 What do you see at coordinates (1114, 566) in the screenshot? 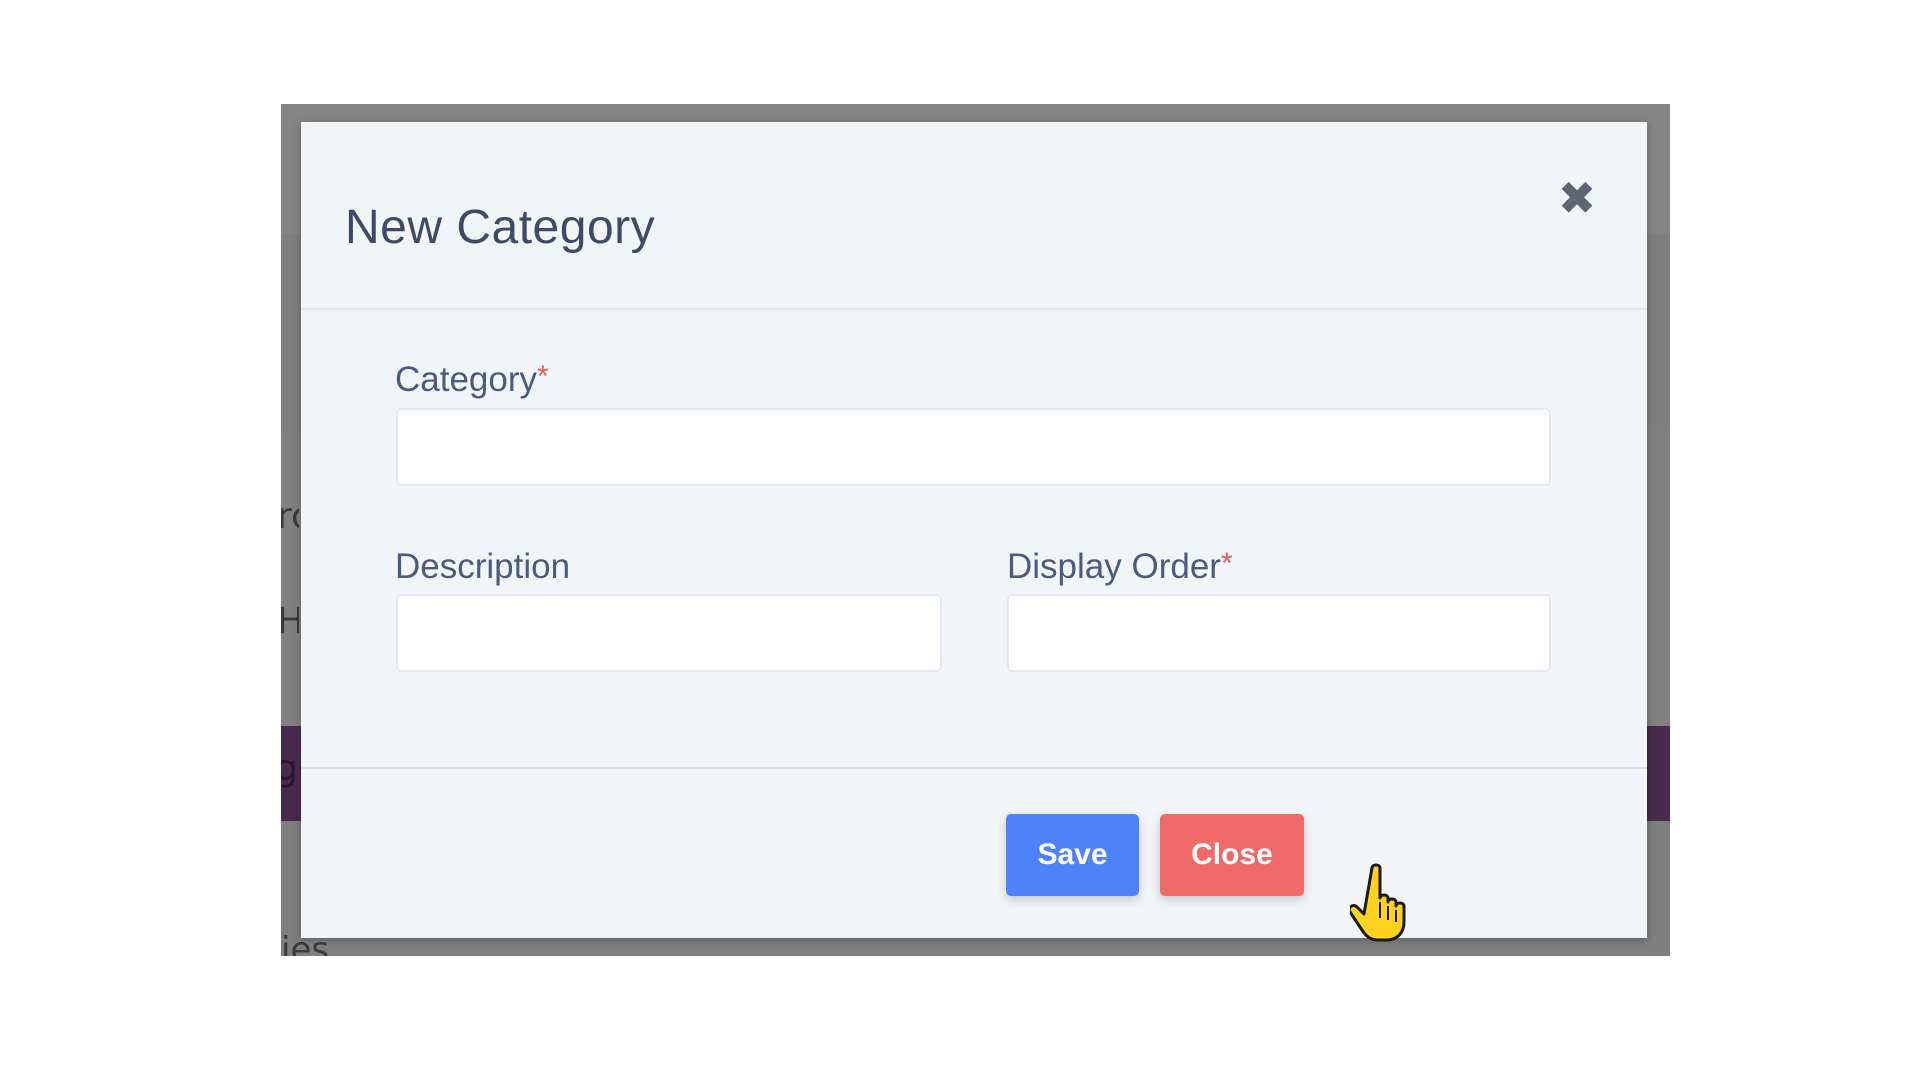
I see `display-order-label-text: Display Order` at bounding box center [1114, 566].